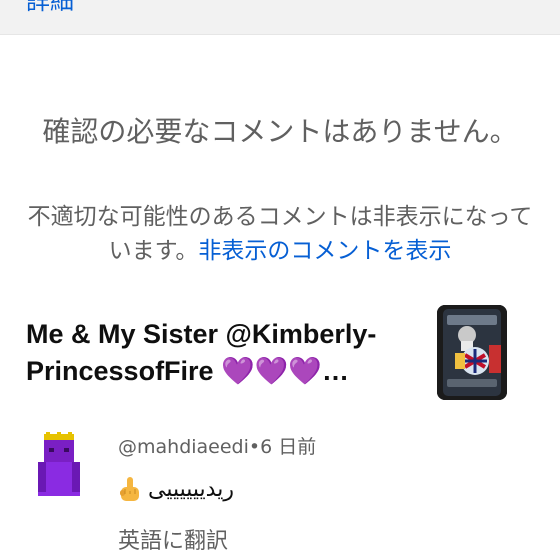  Describe the element at coordinates (129, 489) in the screenshot. I see `middle-finger-emoji-icon` at that location.